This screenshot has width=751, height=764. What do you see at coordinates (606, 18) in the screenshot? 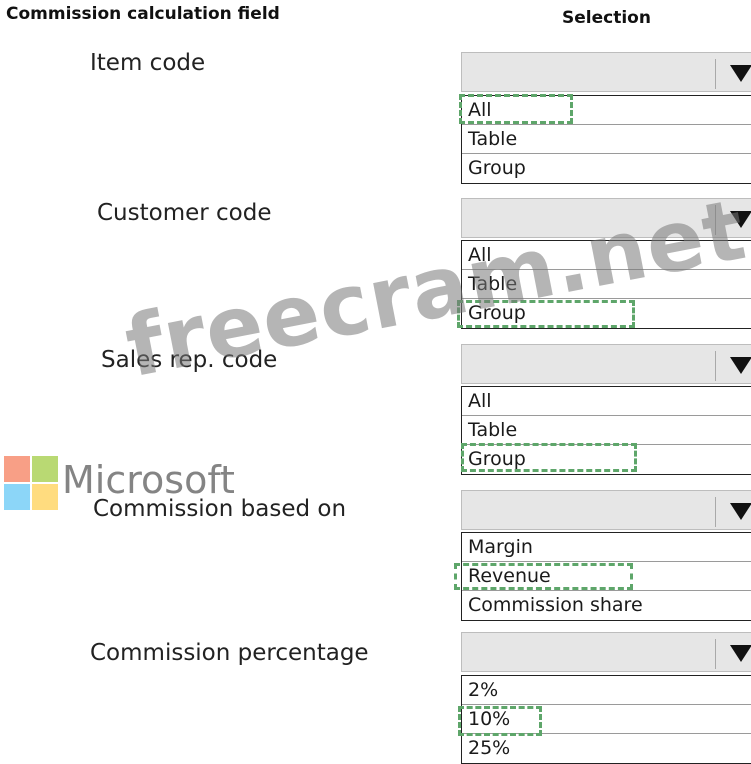
I see `selection-column-header: Selection` at bounding box center [606, 18].